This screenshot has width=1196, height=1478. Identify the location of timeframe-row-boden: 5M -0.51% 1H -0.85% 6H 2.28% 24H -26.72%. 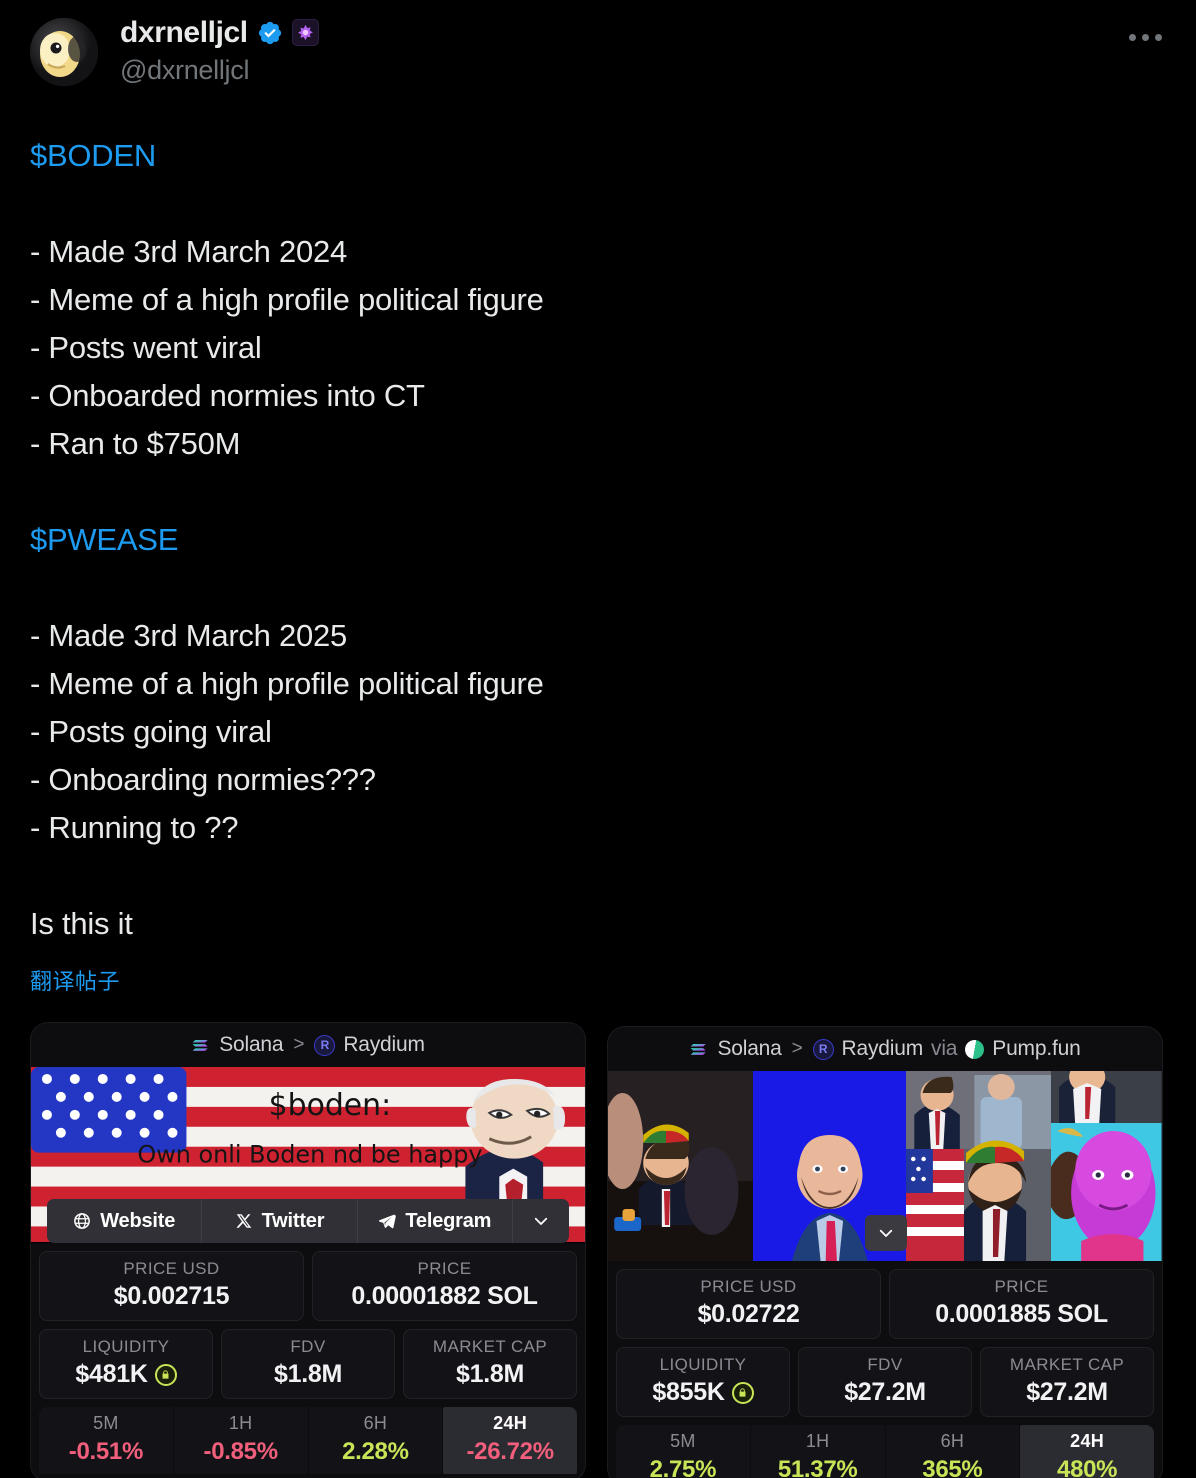
(308, 1440).